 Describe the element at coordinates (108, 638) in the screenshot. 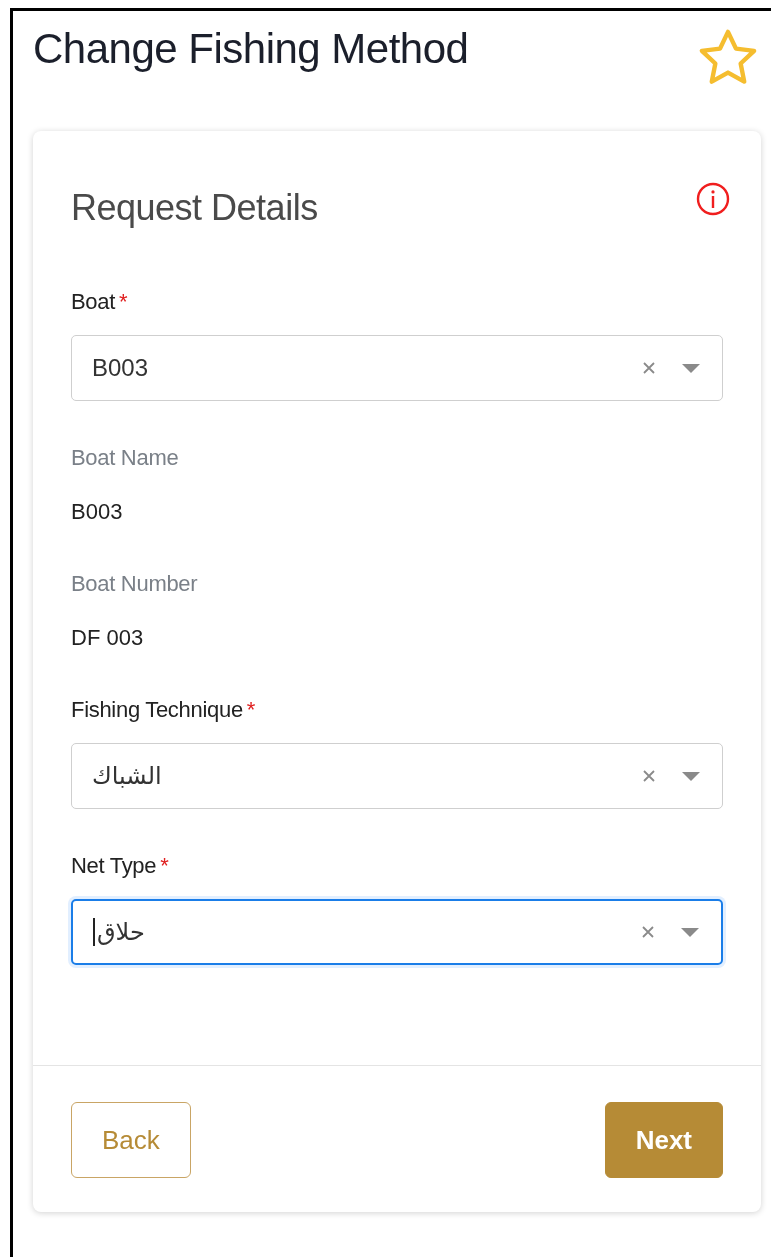

I see `field-value: DF 003` at that location.